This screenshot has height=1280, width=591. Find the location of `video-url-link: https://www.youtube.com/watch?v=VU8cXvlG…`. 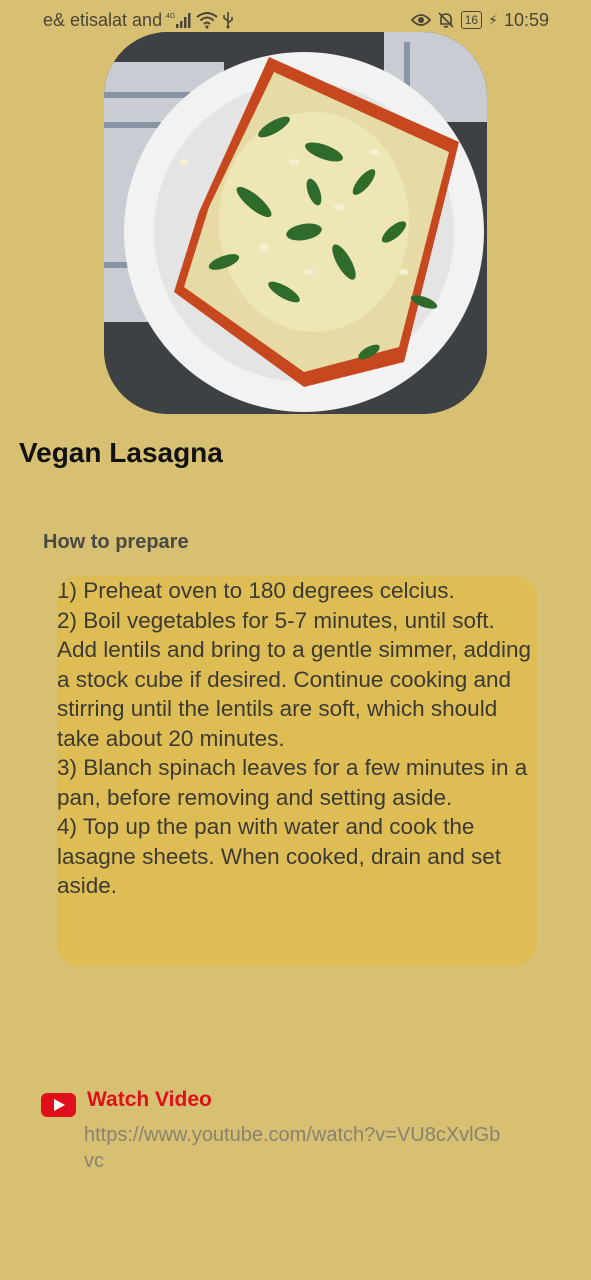

video-url-link: https://www.youtube.com/watch?v=VU8cXvlG… is located at coordinates (294, 1148).